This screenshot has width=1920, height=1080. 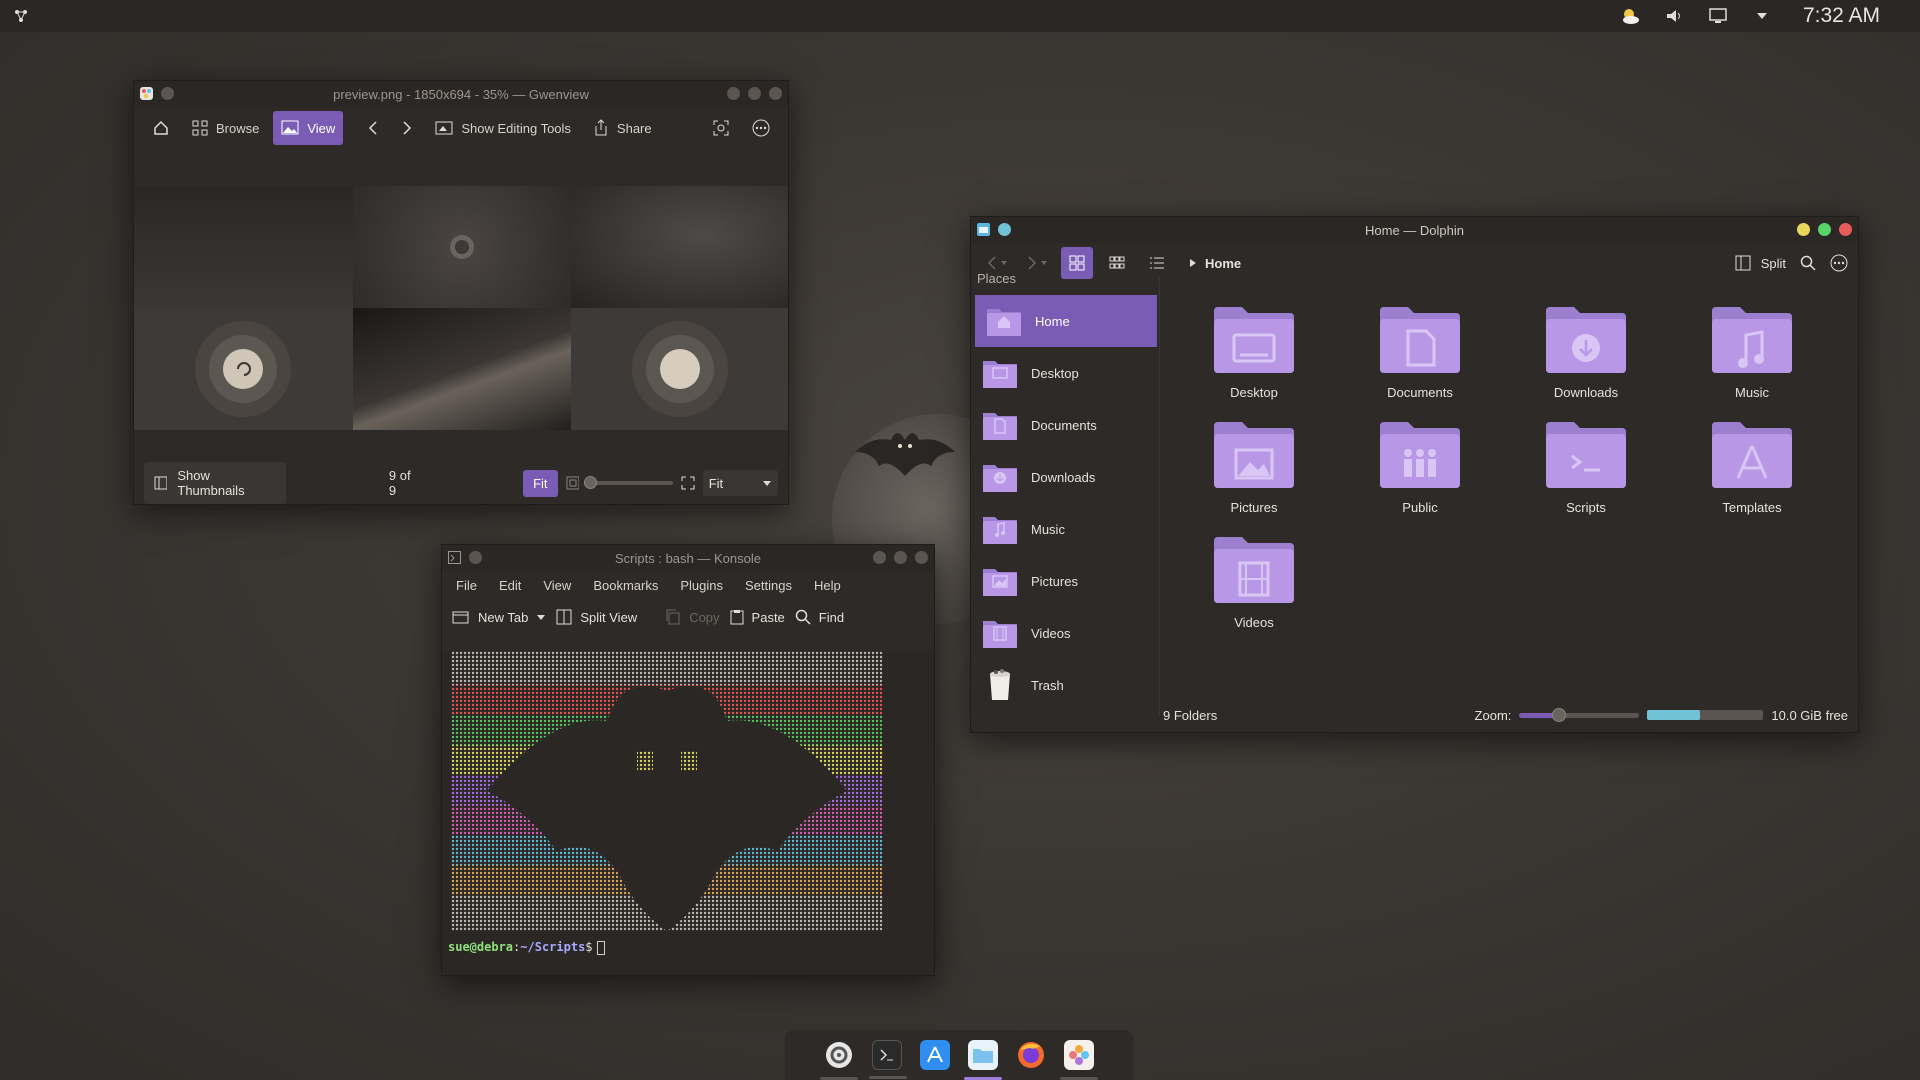 I want to click on folder-templates: Templates, so click(x=1752, y=467).